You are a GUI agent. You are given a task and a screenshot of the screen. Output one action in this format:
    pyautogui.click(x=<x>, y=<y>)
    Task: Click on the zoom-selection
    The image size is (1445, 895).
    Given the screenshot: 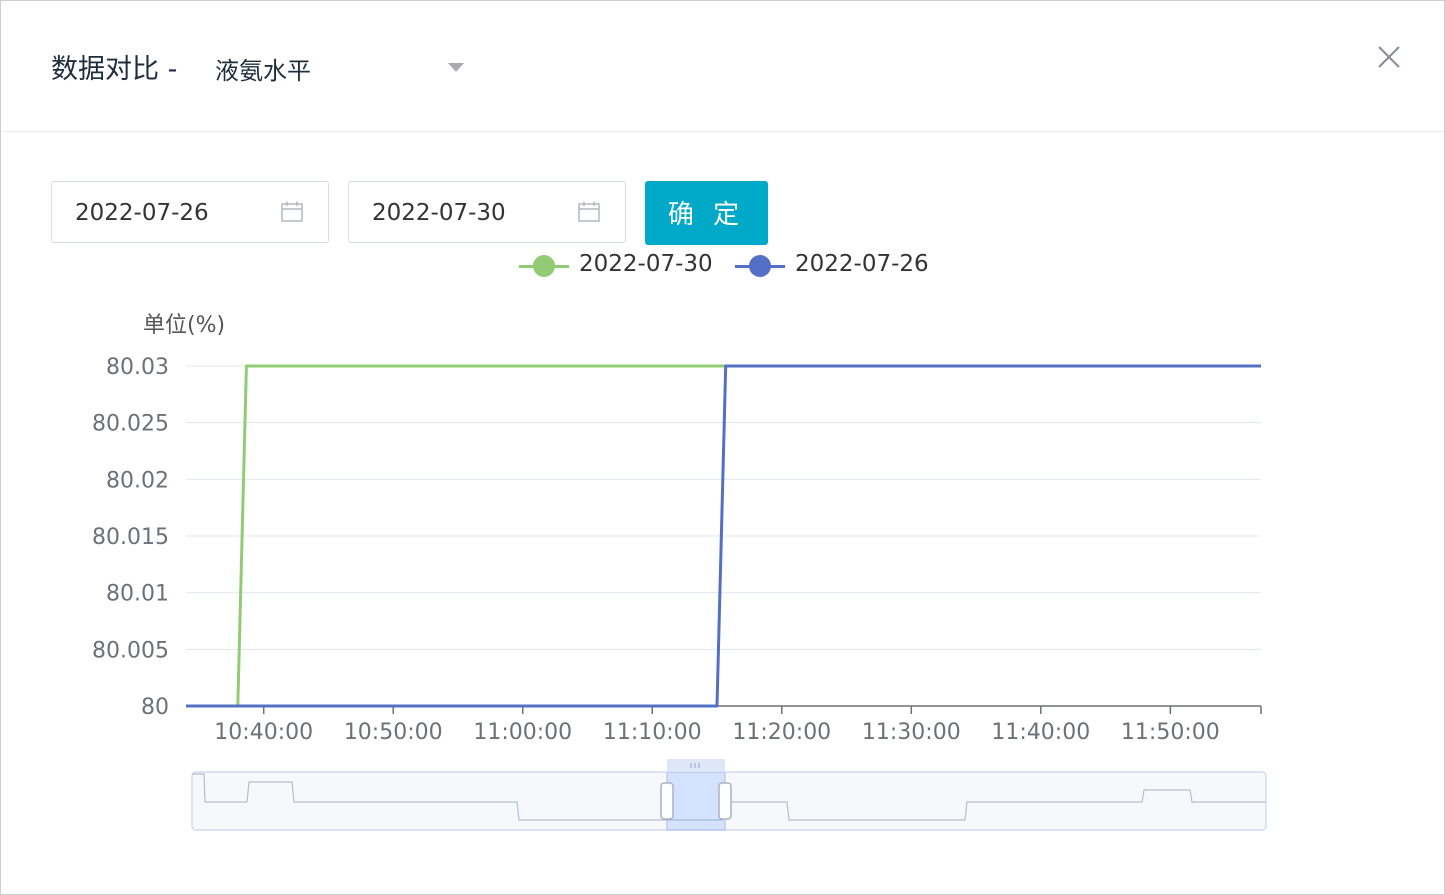 What is the action you would take?
    pyautogui.click(x=696, y=801)
    